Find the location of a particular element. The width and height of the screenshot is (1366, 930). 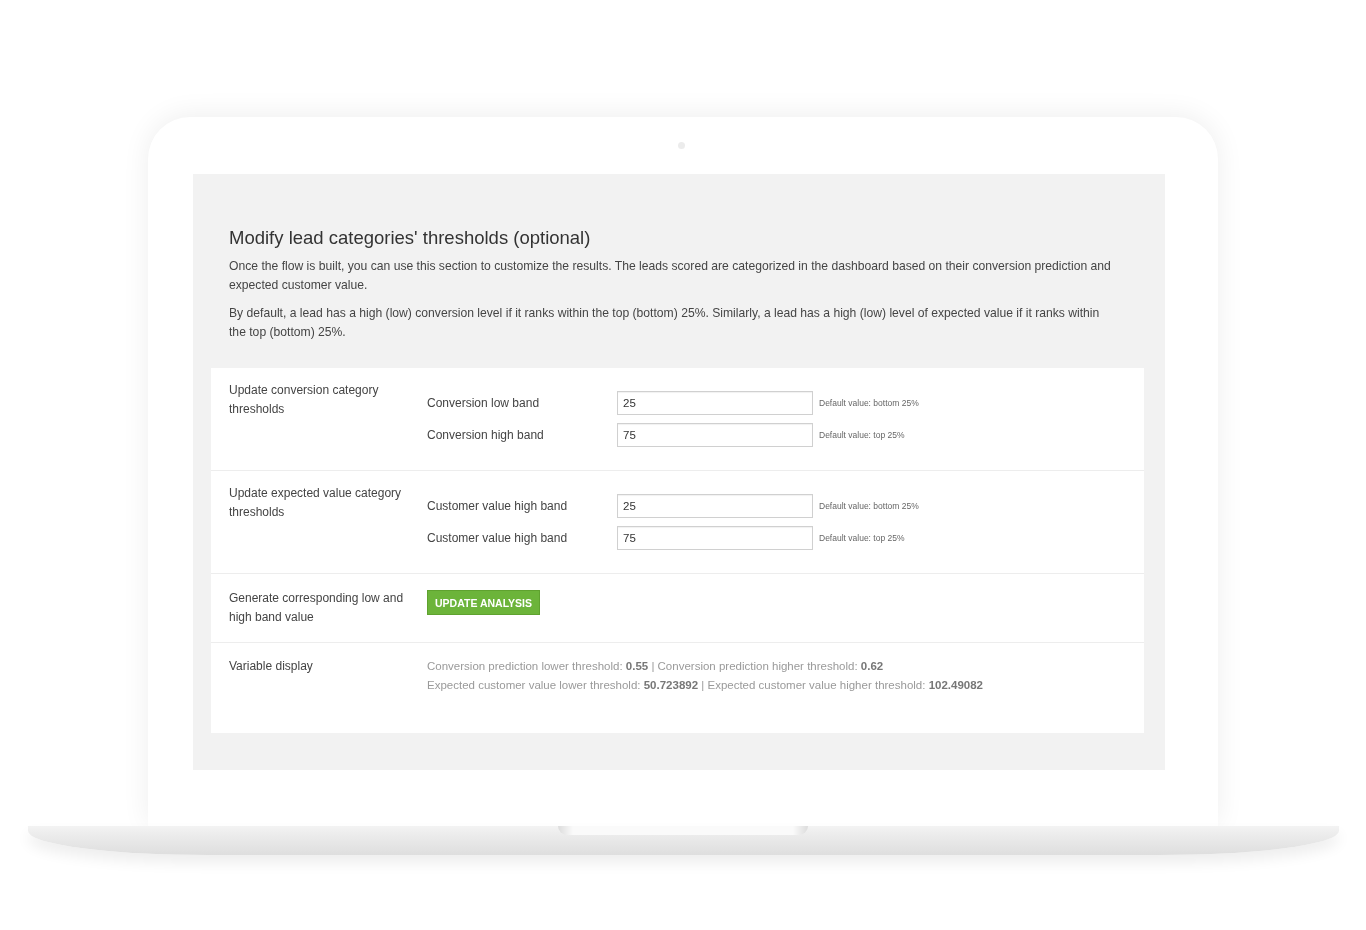

threshold-text: Expected customer value lower threshold: 50.723892 | Expected customer value higher threshold: 102.49082 is located at coordinates (705, 685).